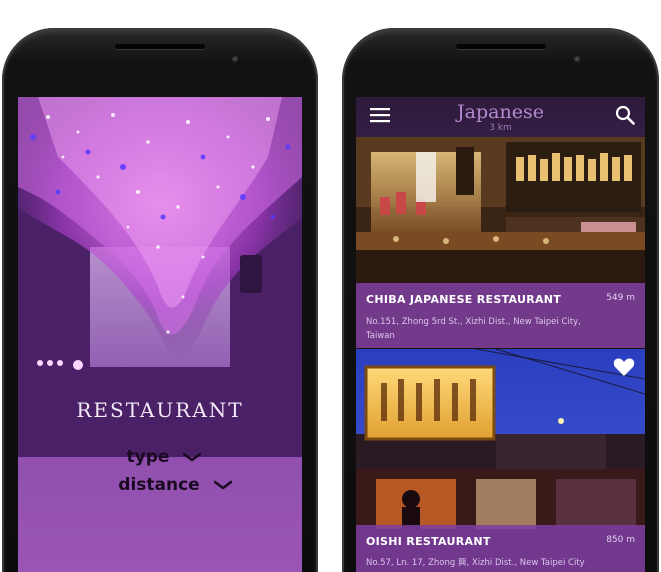 The image size is (661, 572). I want to click on heart-icon, so click(624, 367).